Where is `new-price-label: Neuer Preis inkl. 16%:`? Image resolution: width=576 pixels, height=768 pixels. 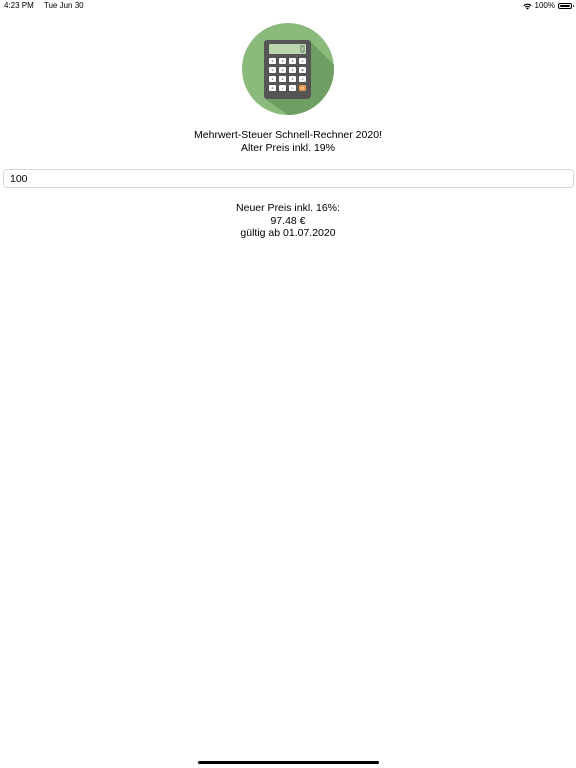 new-price-label: Neuer Preis inkl. 16%: is located at coordinates (288, 208).